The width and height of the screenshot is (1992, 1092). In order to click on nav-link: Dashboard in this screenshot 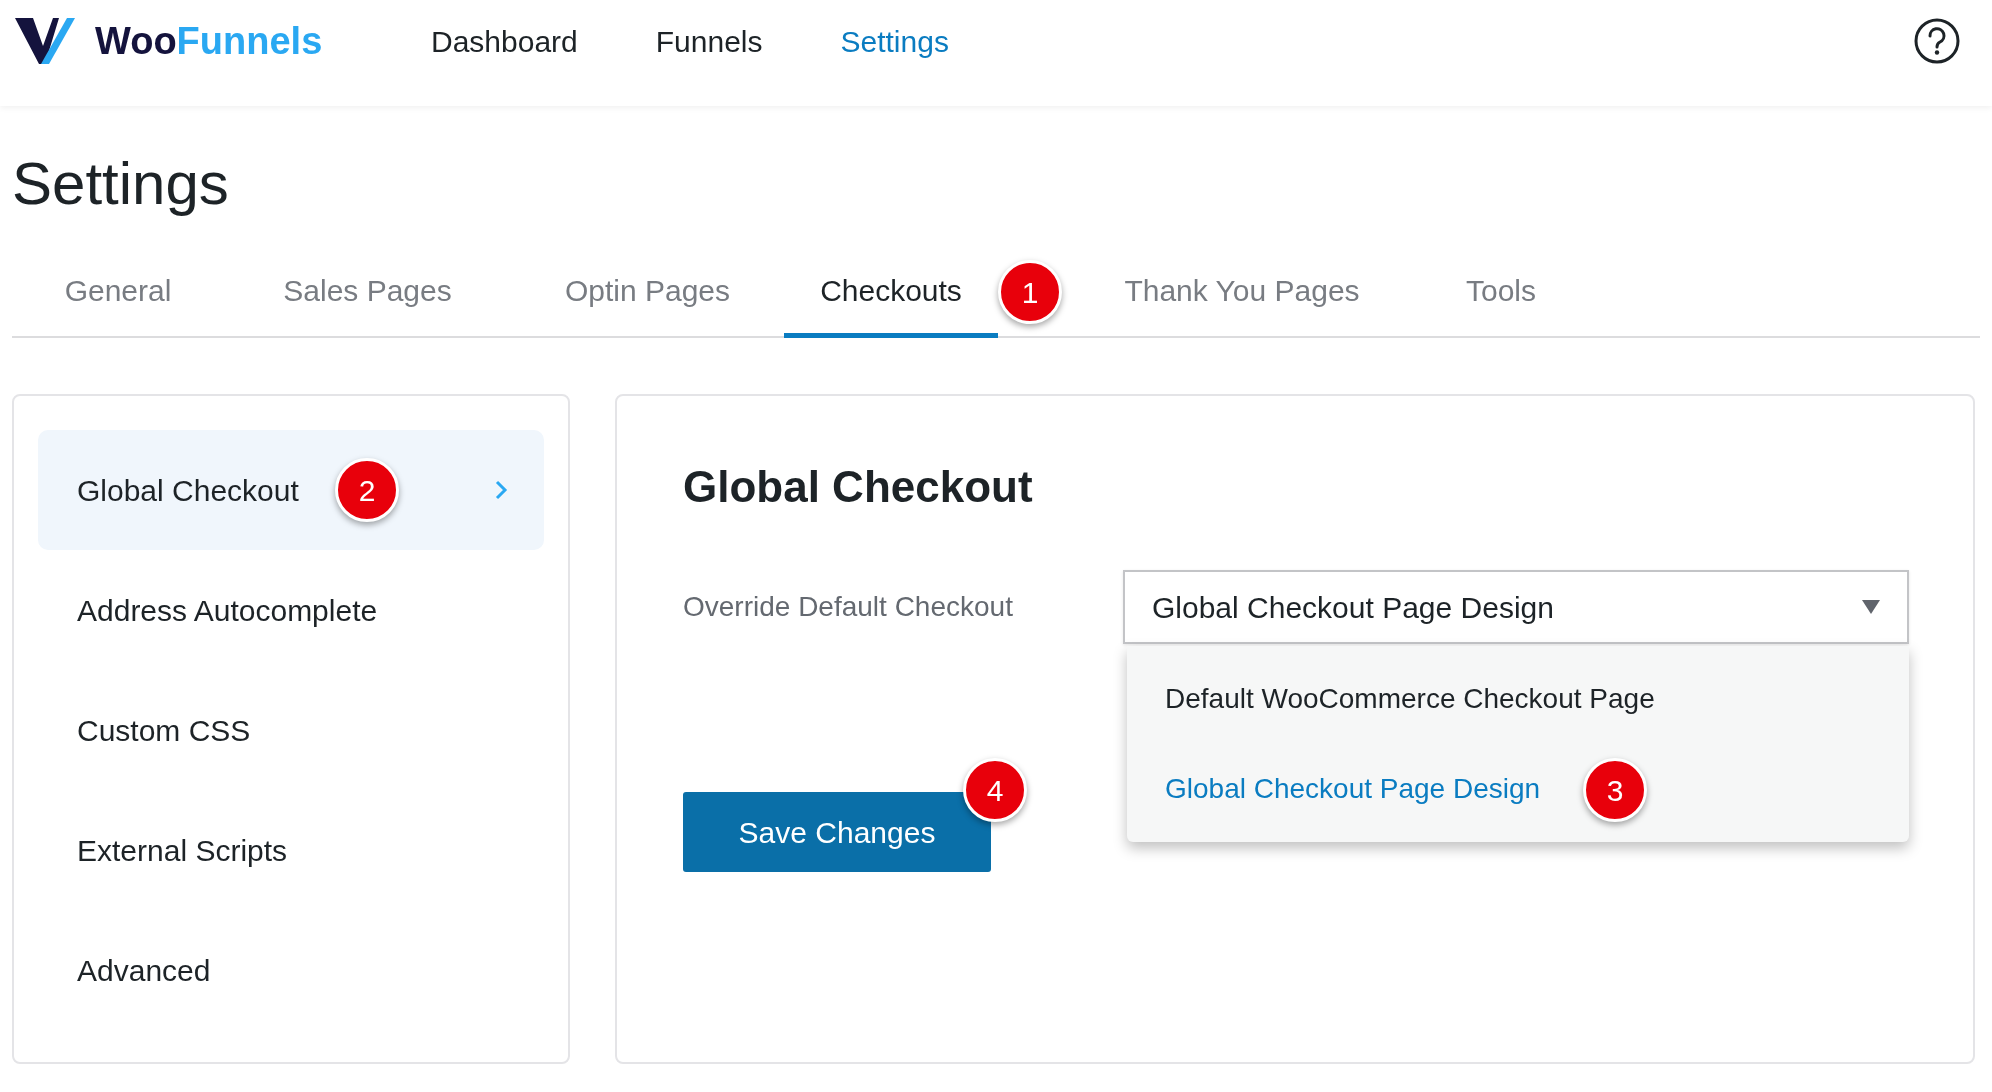, I will do `click(504, 41)`.